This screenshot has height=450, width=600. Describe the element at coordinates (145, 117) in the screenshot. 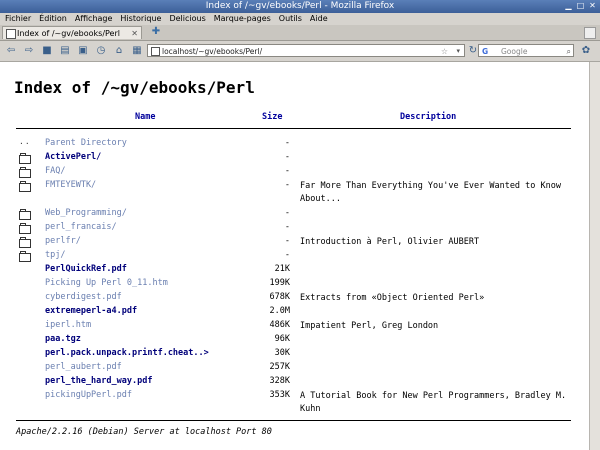

I see `column-header-name: Name` at that location.